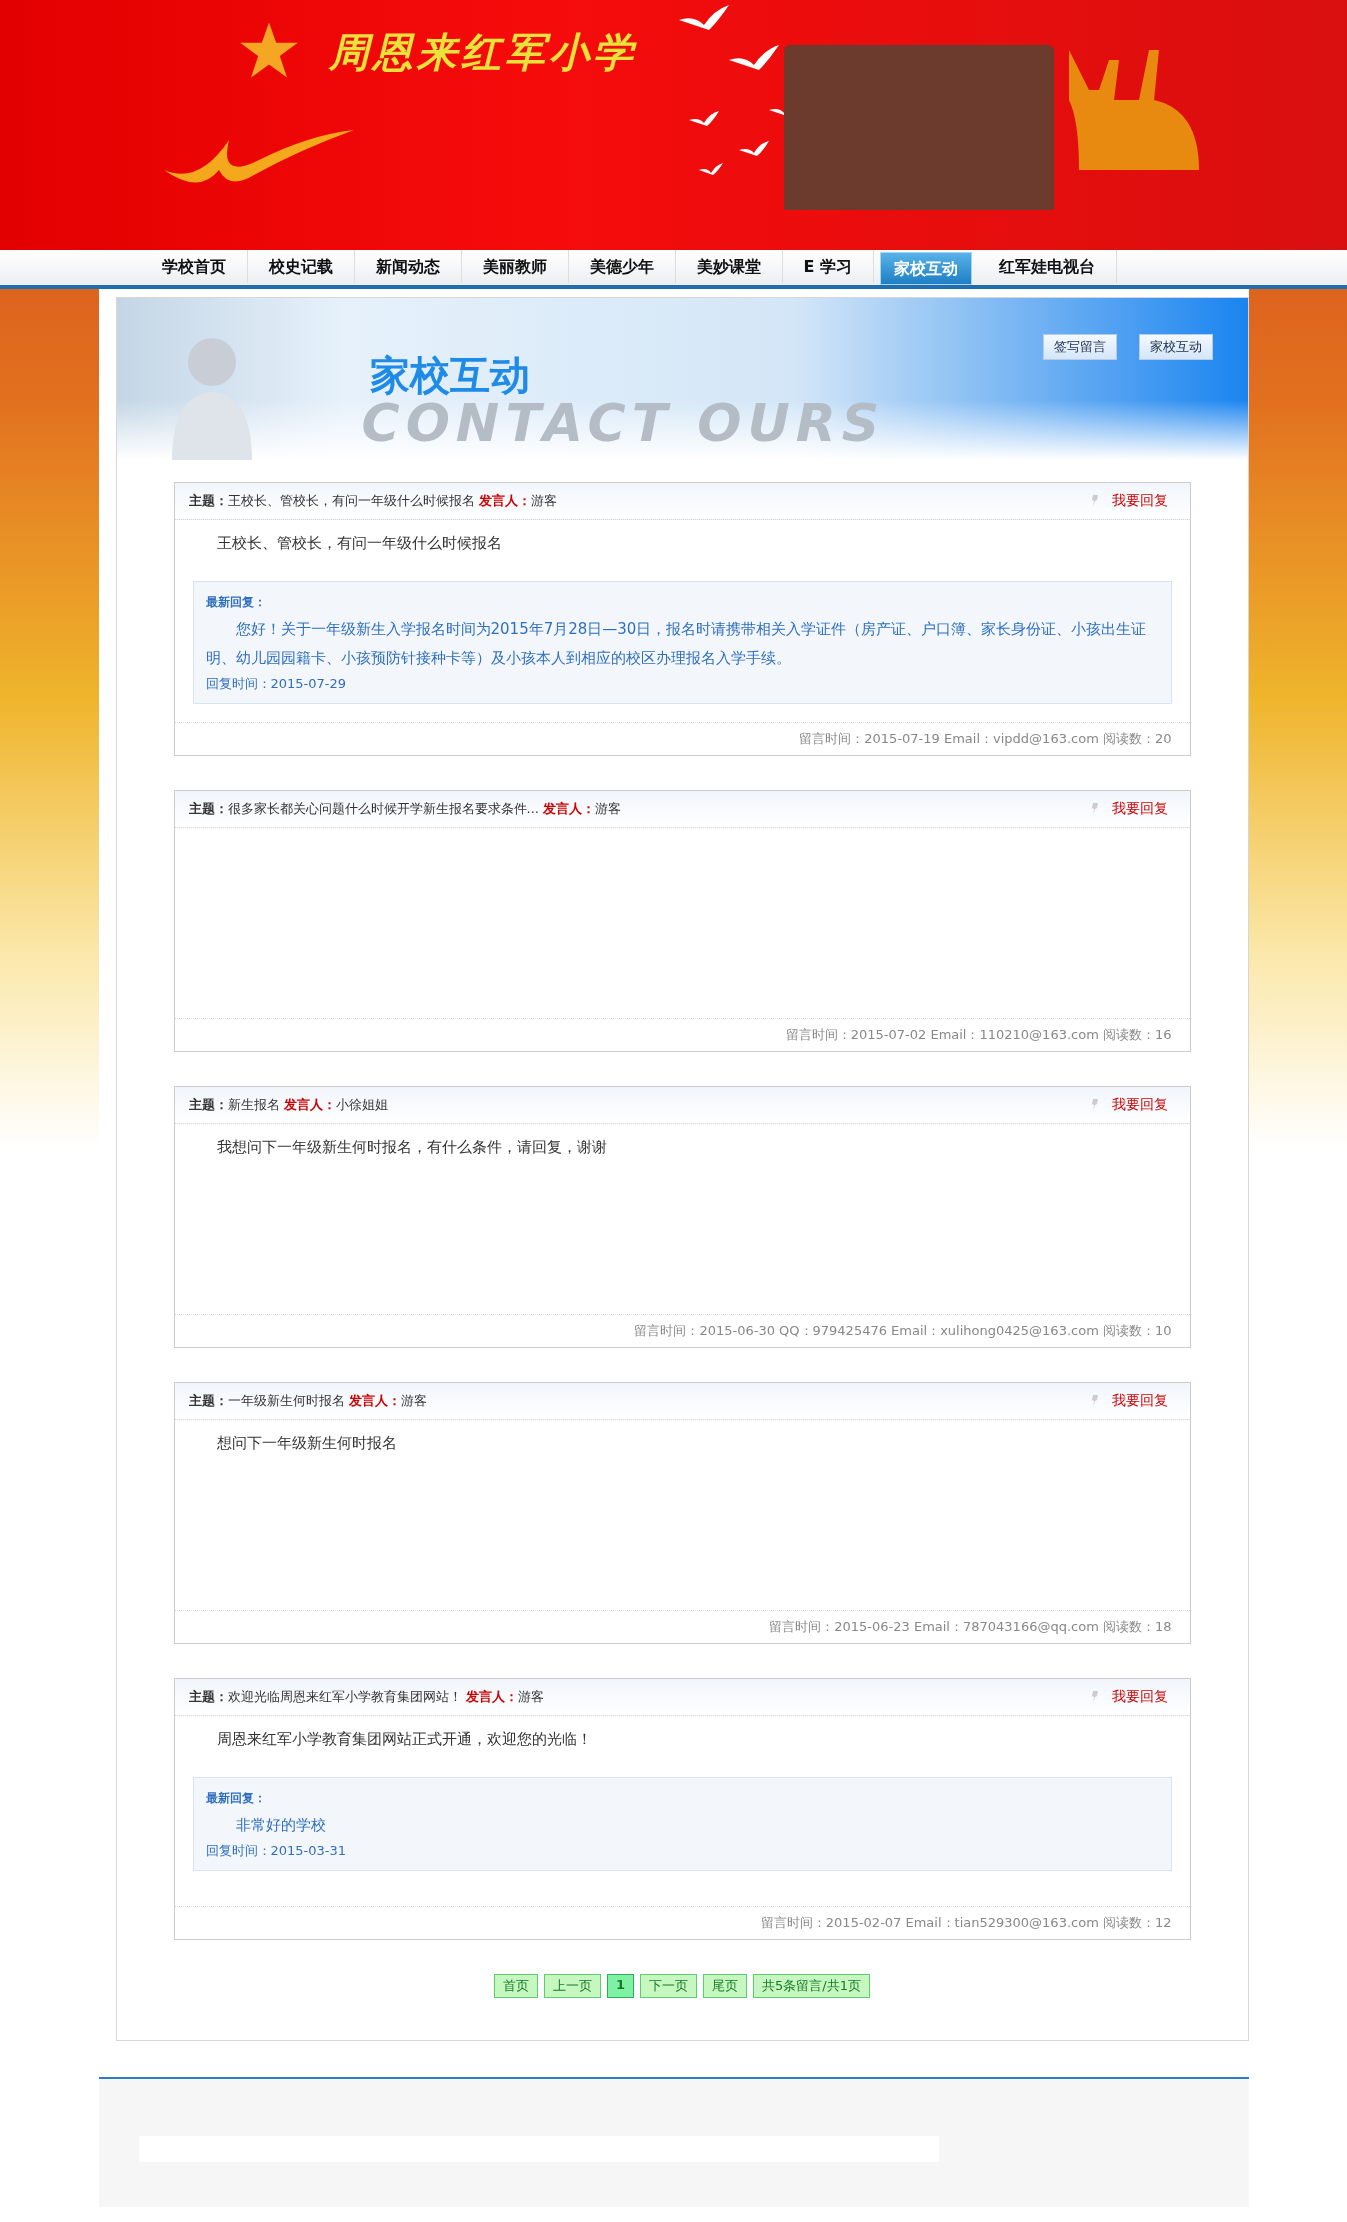  What do you see at coordinates (1079, 347) in the screenshot?
I see `banner-button: 签写留言` at bounding box center [1079, 347].